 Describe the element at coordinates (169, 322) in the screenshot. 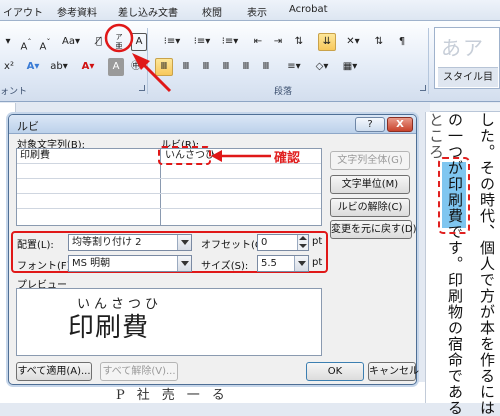

I see `preview-box` at that location.